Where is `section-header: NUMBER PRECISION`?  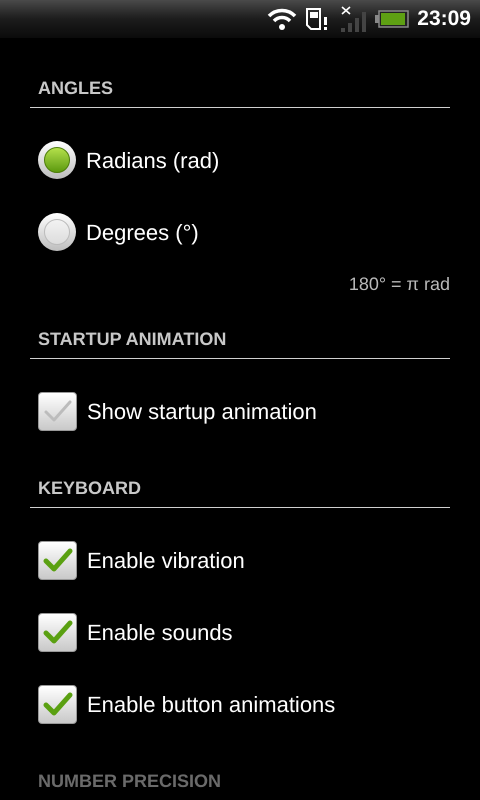 section-header: NUMBER PRECISION is located at coordinates (130, 781).